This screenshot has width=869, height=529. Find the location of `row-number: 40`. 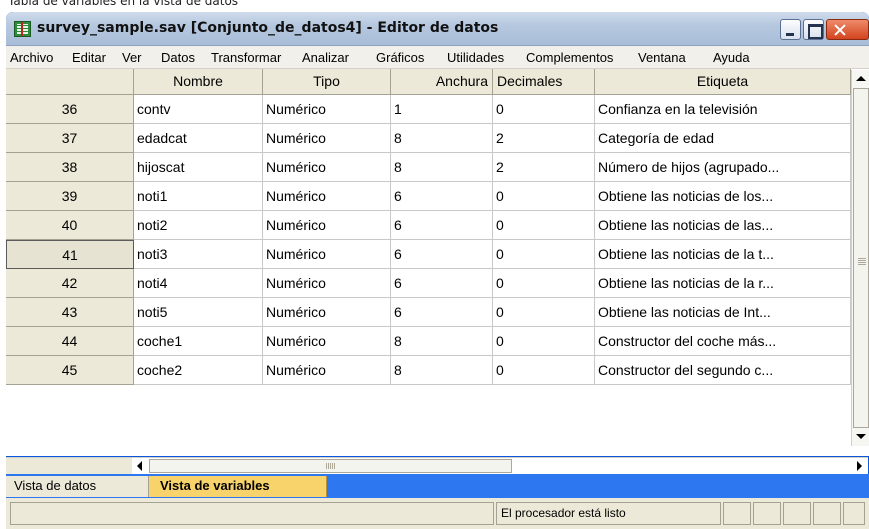

row-number: 40 is located at coordinates (70, 225).